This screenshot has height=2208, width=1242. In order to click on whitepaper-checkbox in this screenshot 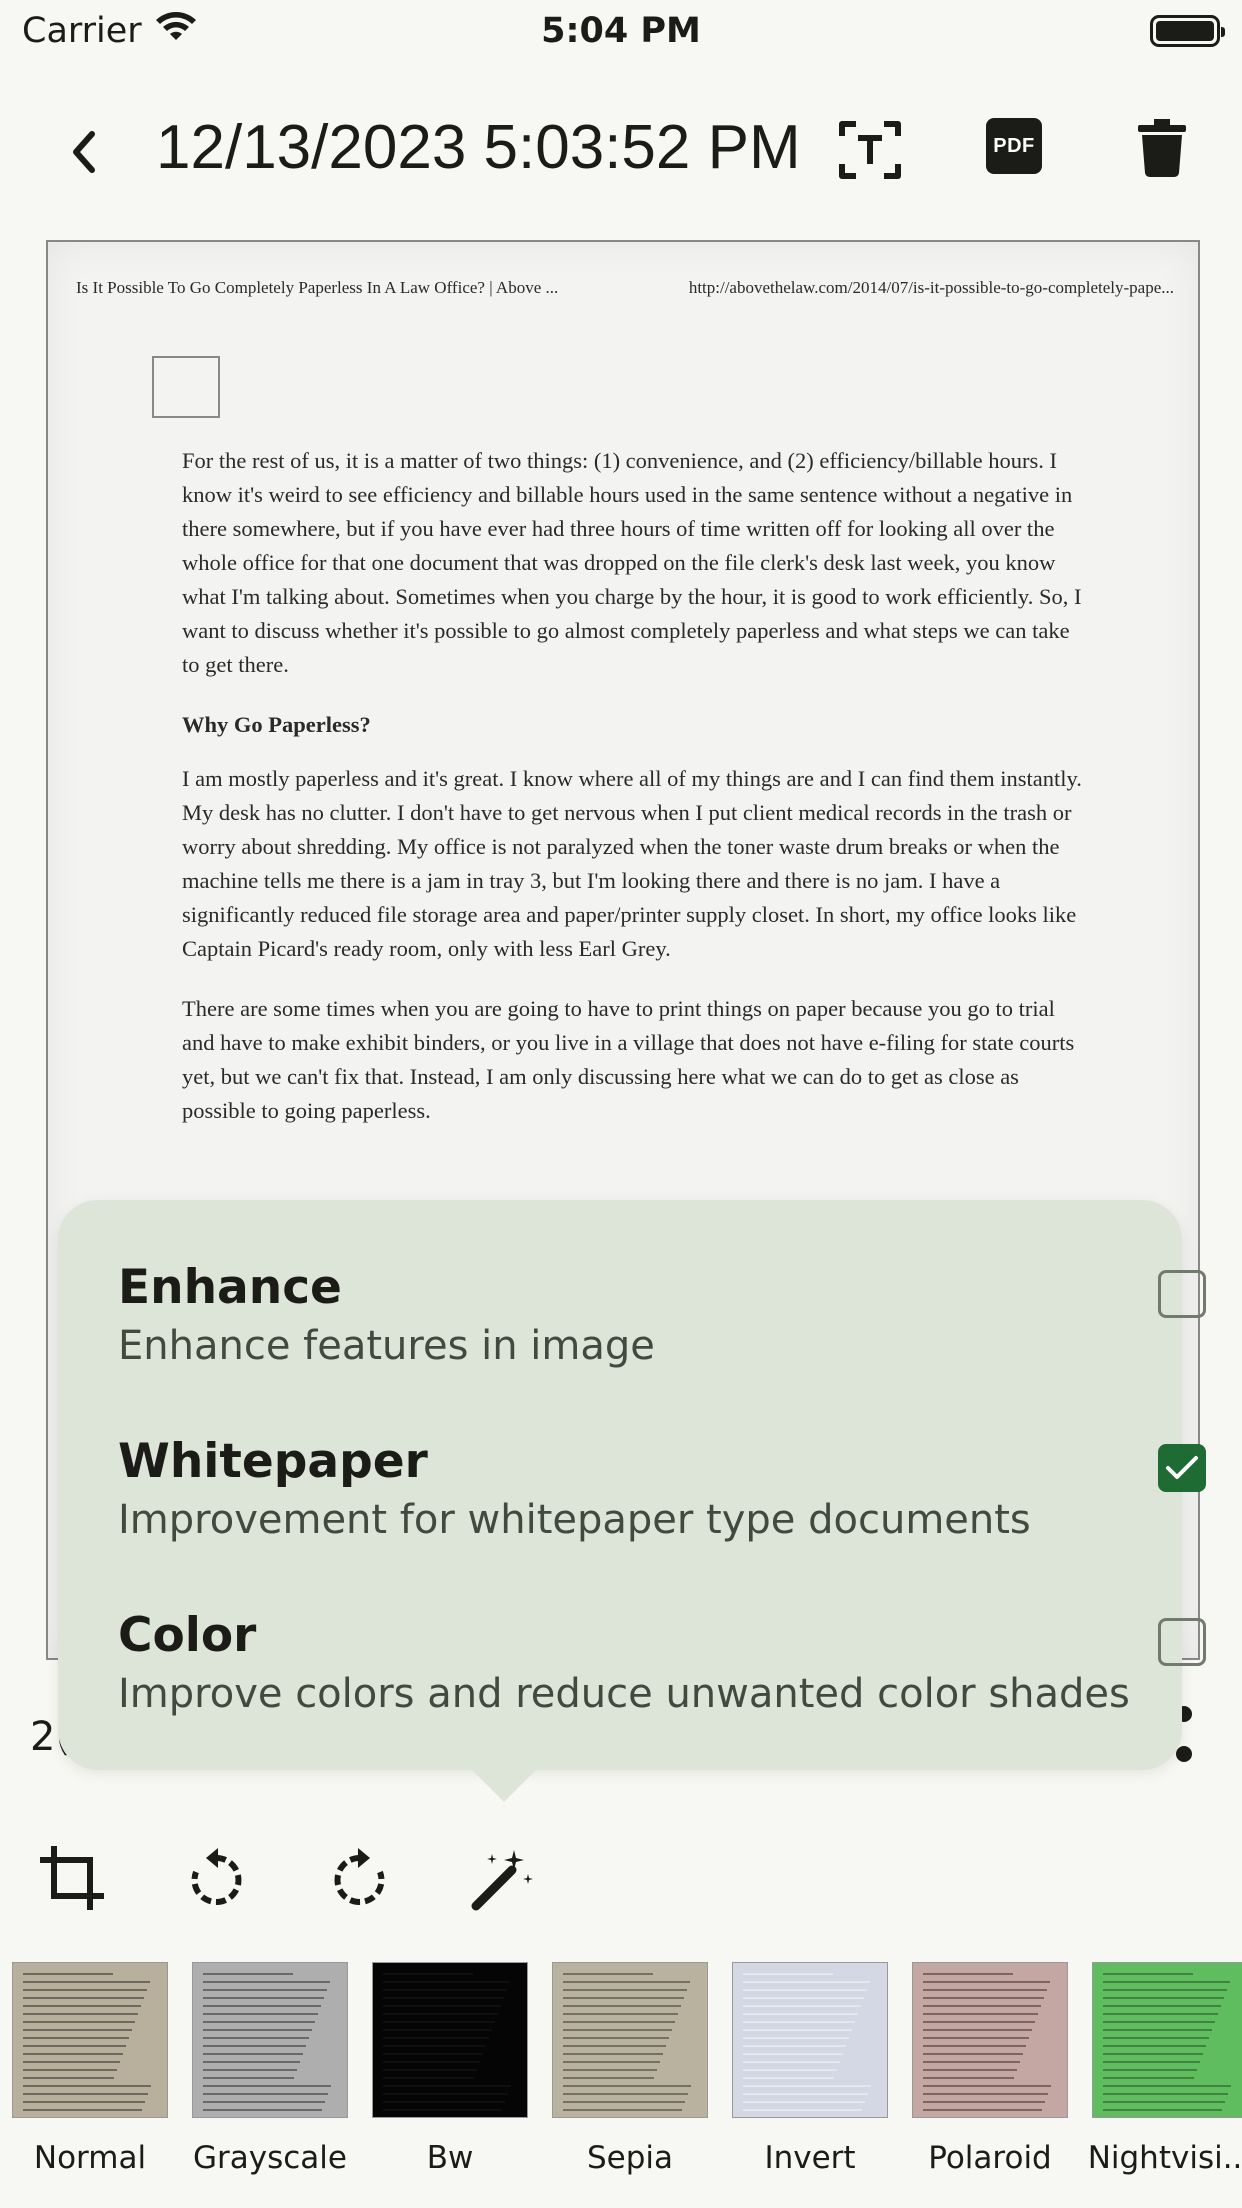, I will do `click(1182, 1468)`.